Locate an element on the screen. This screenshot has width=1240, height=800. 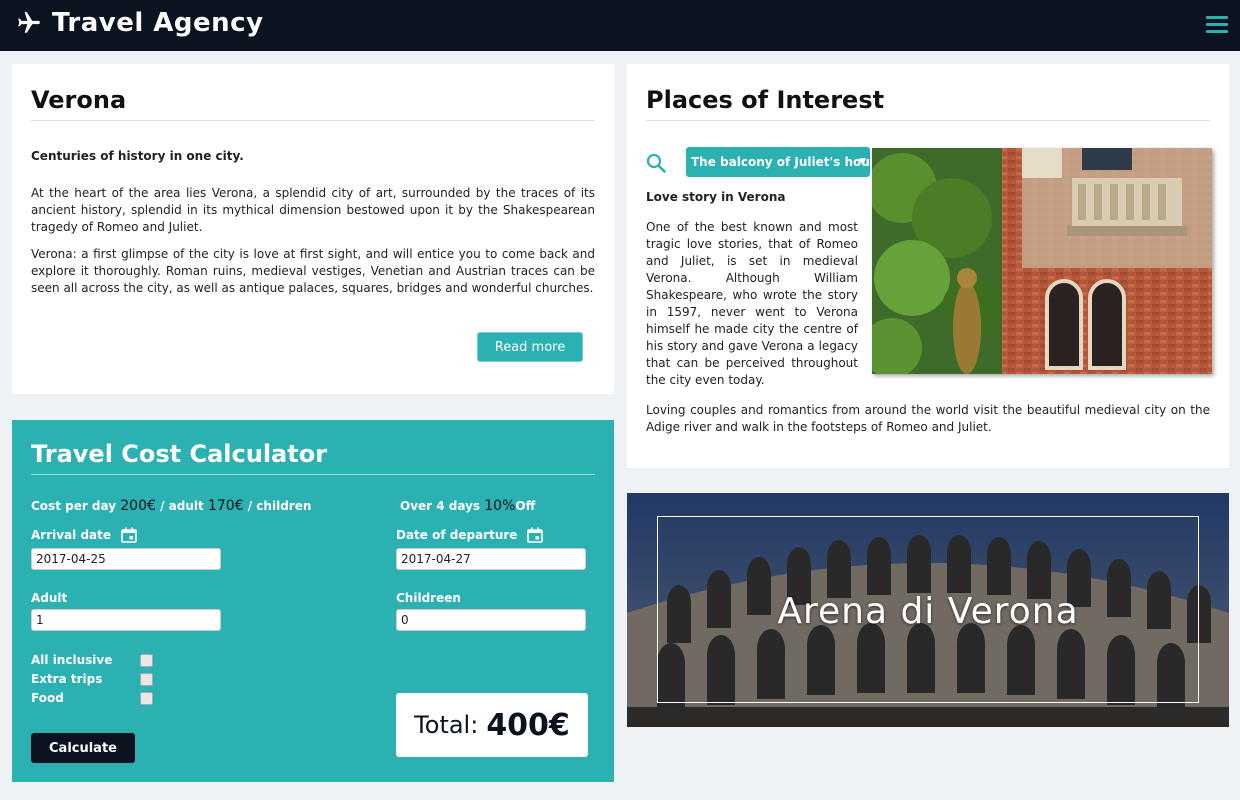
arrival-date-text: Arrival date is located at coordinates (71, 535).